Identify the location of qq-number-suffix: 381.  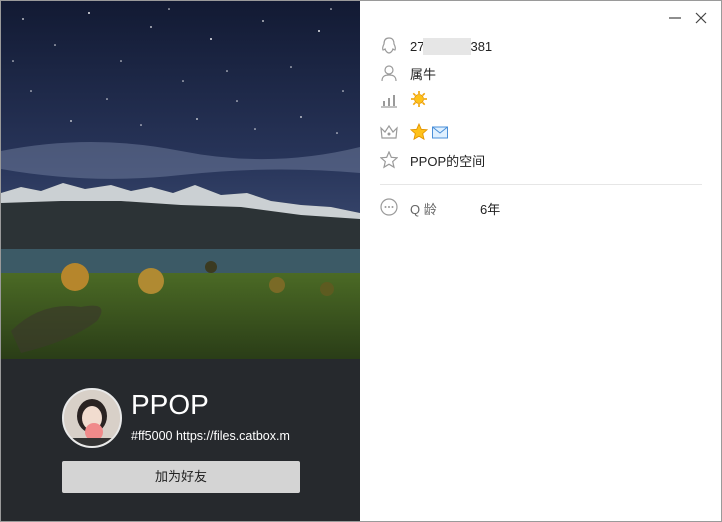
(481, 46).